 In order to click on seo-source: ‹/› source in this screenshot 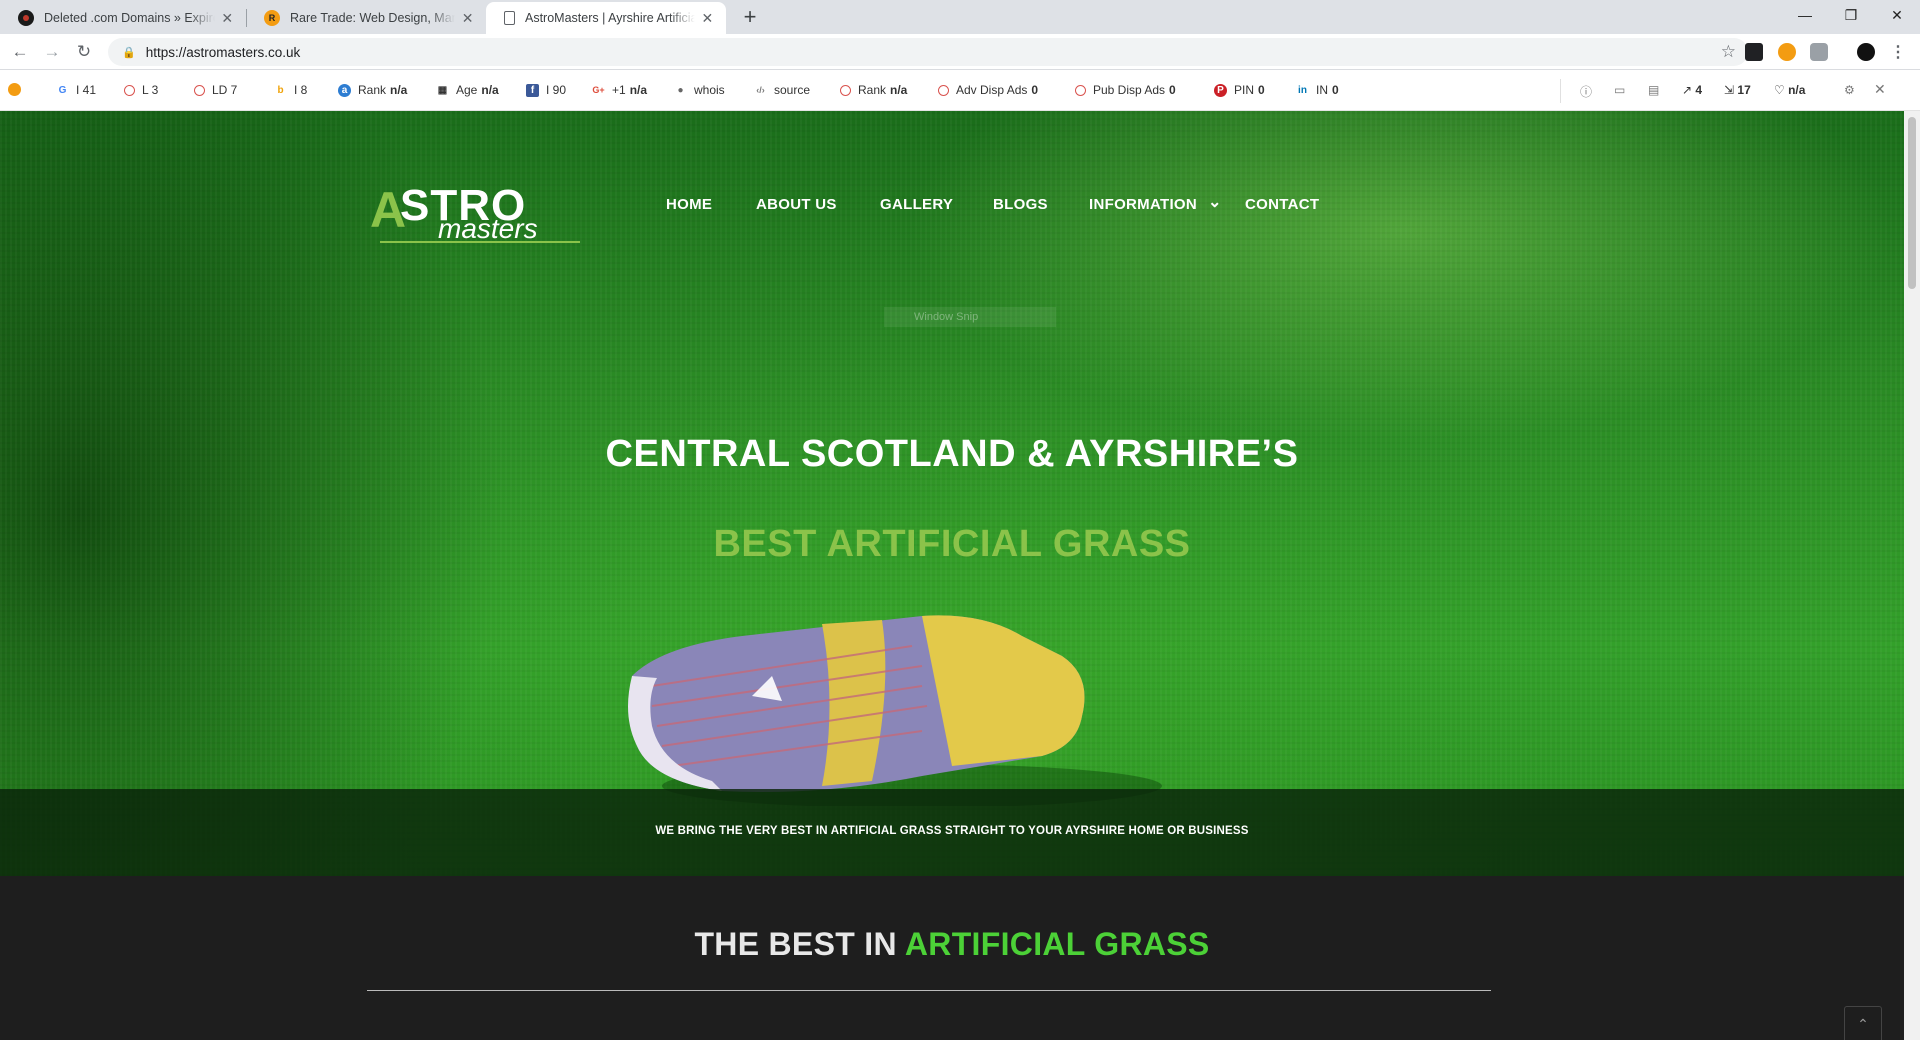, I will do `click(782, 90)`.